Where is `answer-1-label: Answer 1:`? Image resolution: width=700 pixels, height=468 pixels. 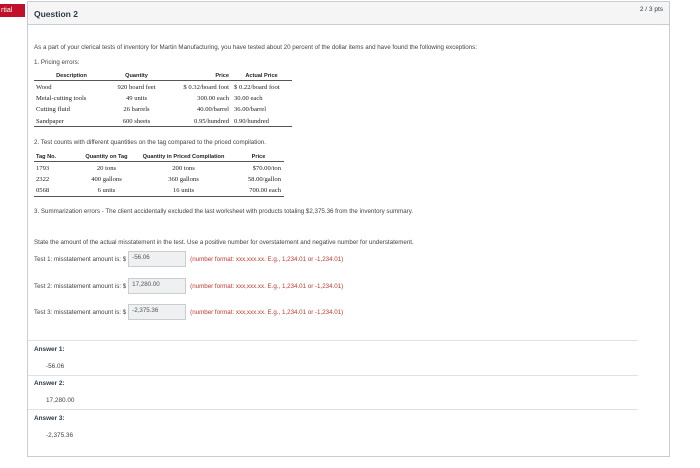 answer-1-label: Answer 1: is located at coordinates (49, 349).